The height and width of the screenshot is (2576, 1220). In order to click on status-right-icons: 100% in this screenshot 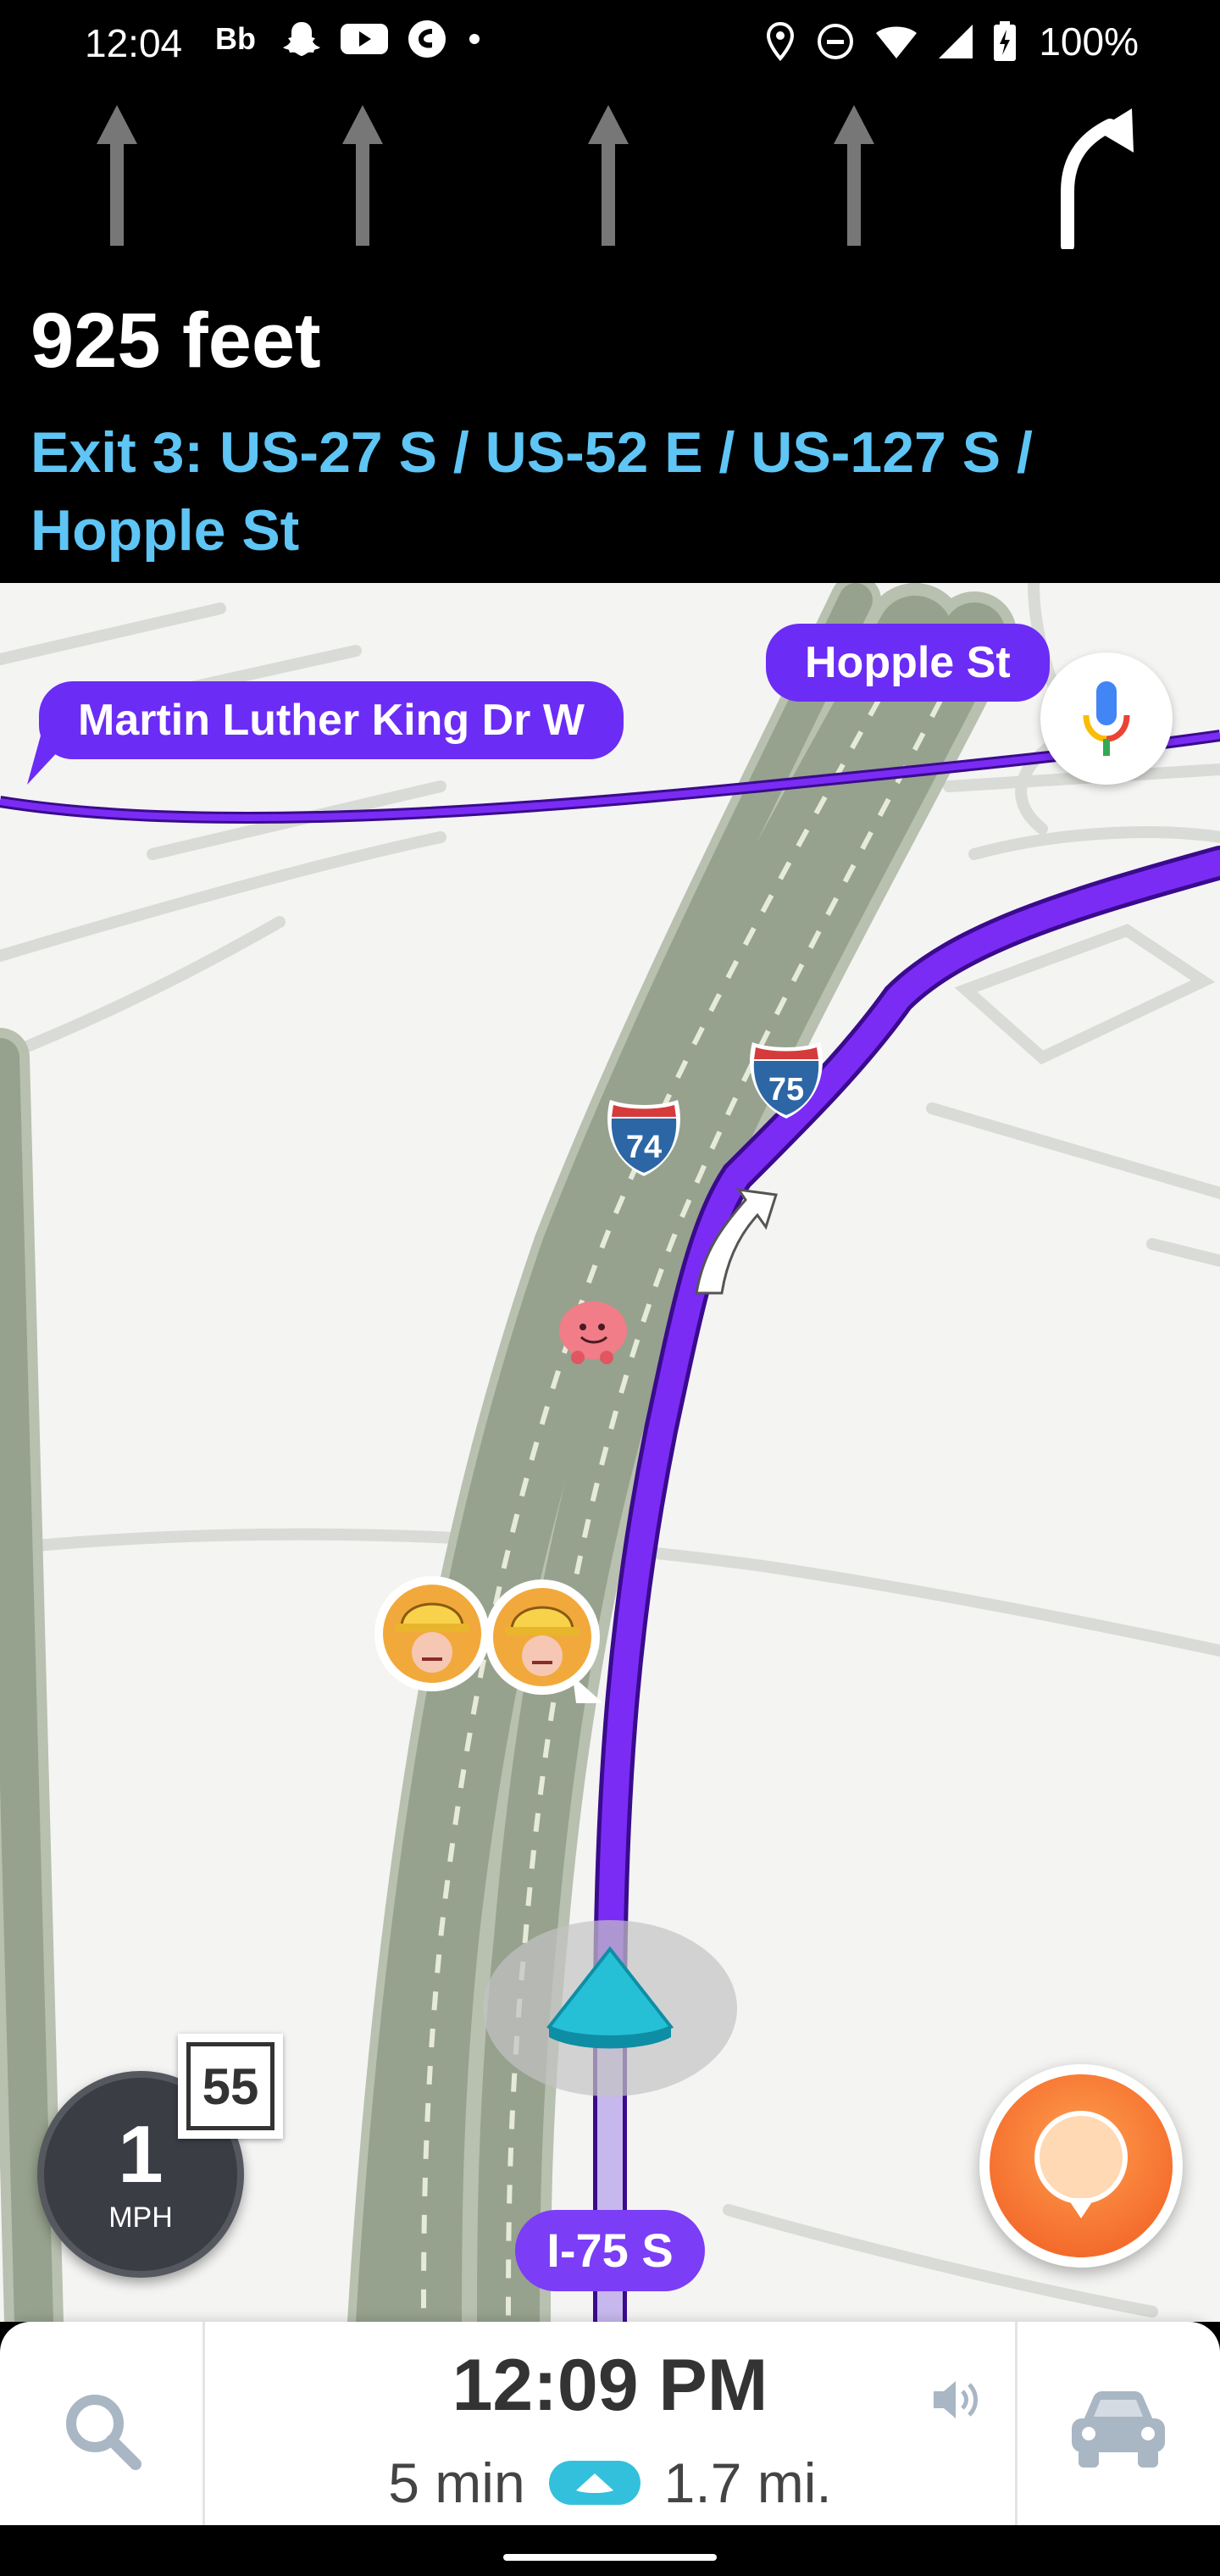, I will do `click(951, 41)`.